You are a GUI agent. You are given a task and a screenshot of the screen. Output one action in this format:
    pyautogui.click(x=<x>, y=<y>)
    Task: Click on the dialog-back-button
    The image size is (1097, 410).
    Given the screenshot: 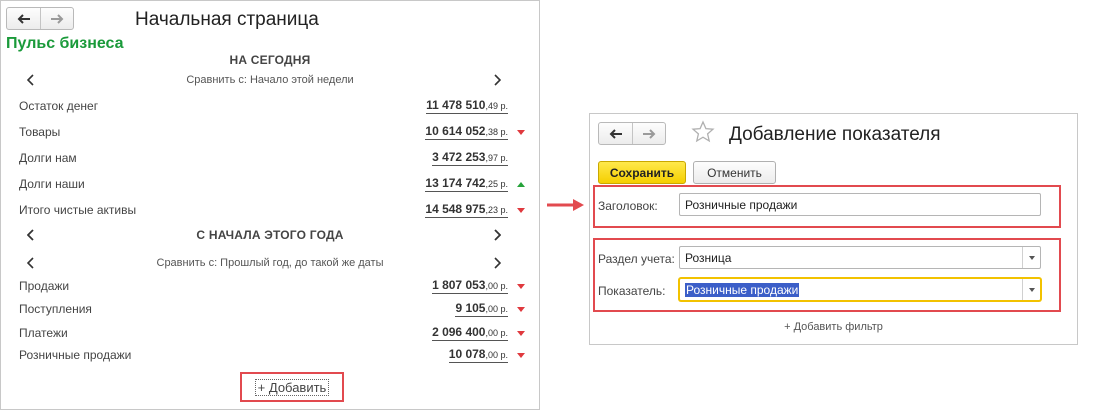 What is the action you would take?
    pyautogui.click(x=615, y=133)
    